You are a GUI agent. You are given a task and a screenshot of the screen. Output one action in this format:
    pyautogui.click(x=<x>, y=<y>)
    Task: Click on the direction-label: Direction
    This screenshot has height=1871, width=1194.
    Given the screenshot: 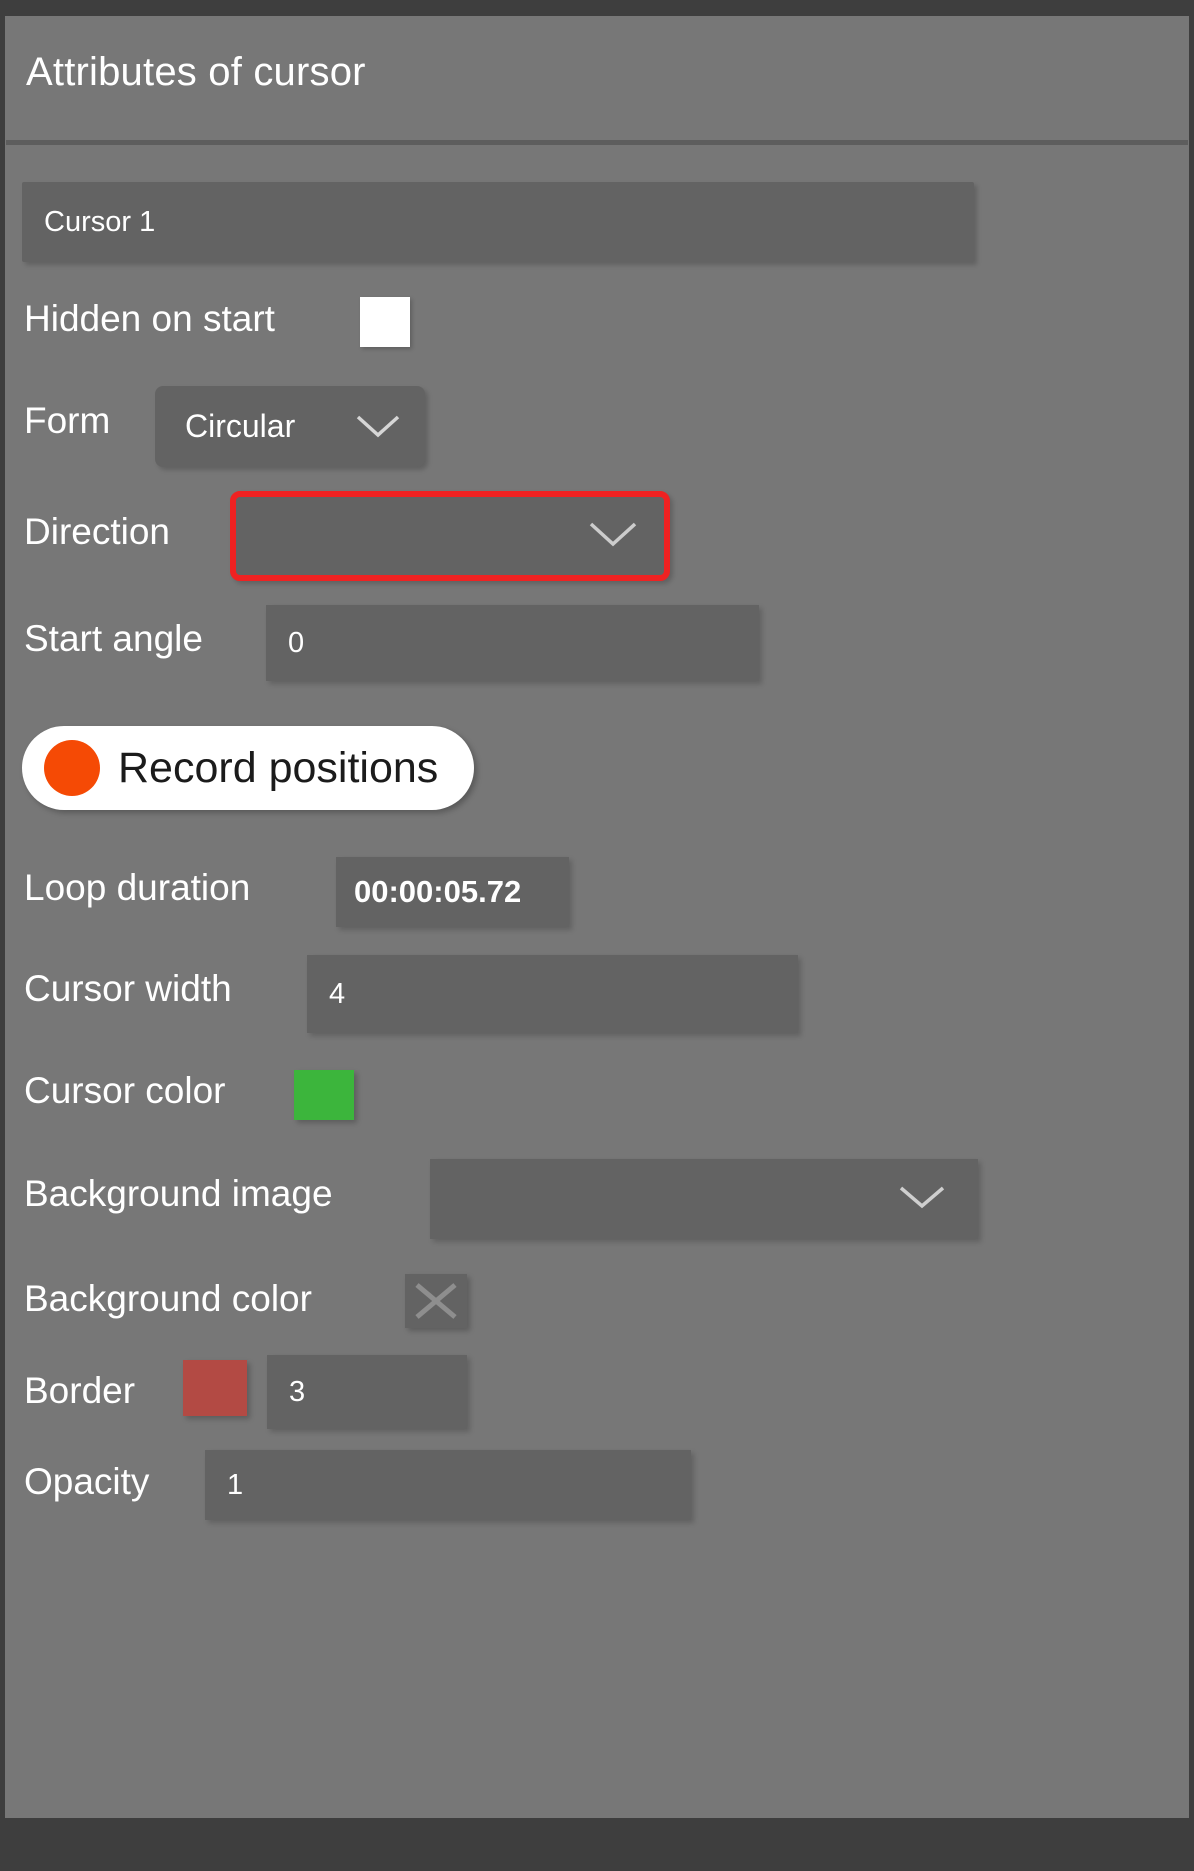 What is the action you would take?
    pyautogui.click(x=97, y=531)
    